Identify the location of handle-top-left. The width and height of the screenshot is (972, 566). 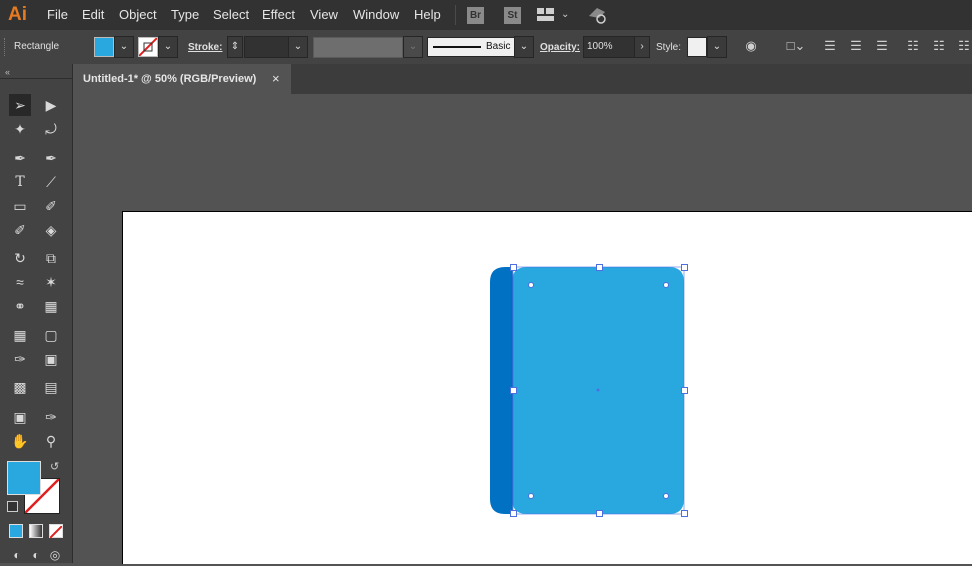
(513, 267).